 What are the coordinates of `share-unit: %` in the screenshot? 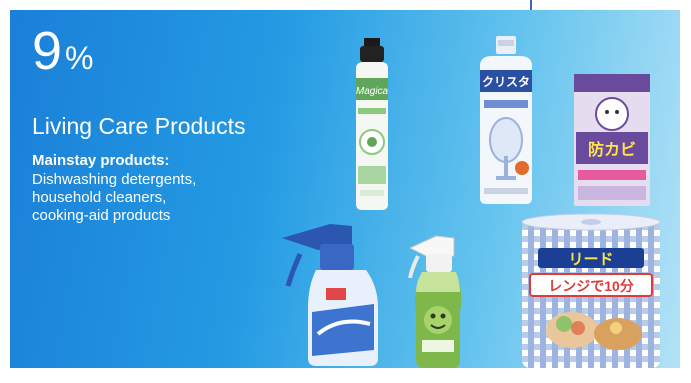 It's located at (79, 58).